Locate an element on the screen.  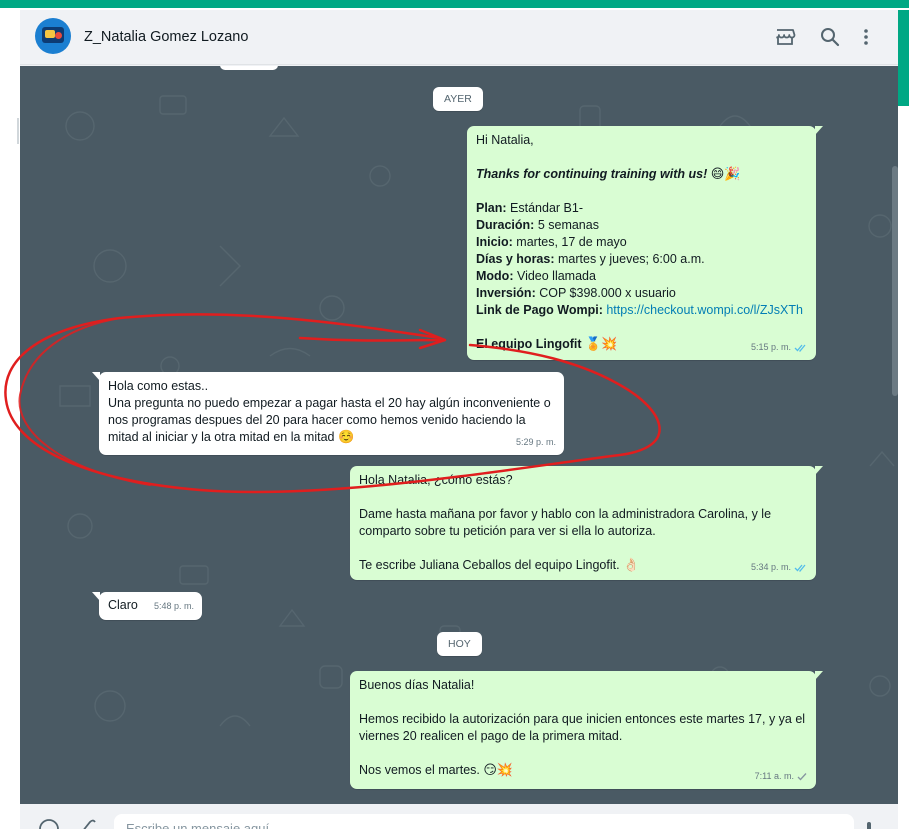
message-time: 5:29 p. m. is located at coordinates (535, 442).